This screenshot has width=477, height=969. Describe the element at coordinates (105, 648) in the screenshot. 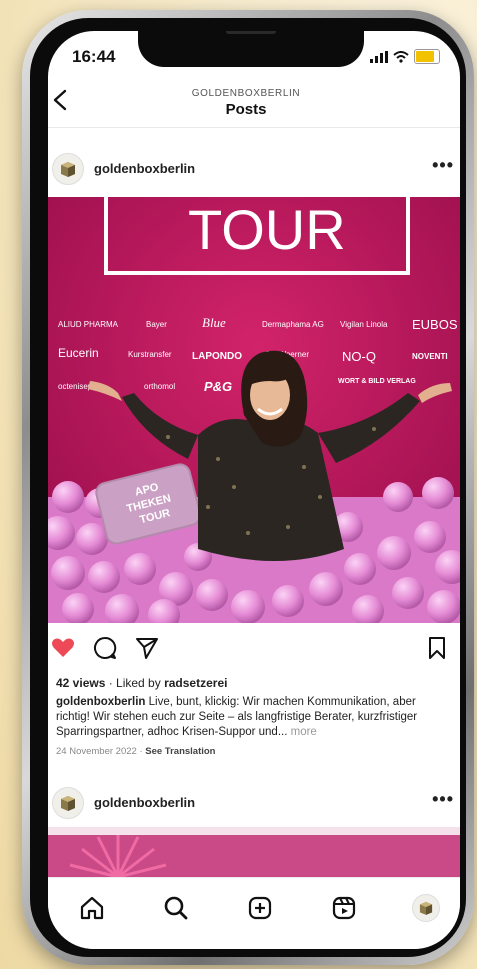

I see `comment-icon` at that location.